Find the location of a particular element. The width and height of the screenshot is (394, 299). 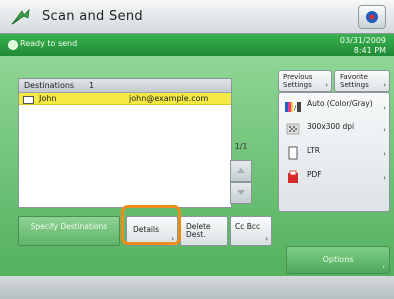

resolution-setting: 300x300 dpi › is located at coordinates (334, 130).